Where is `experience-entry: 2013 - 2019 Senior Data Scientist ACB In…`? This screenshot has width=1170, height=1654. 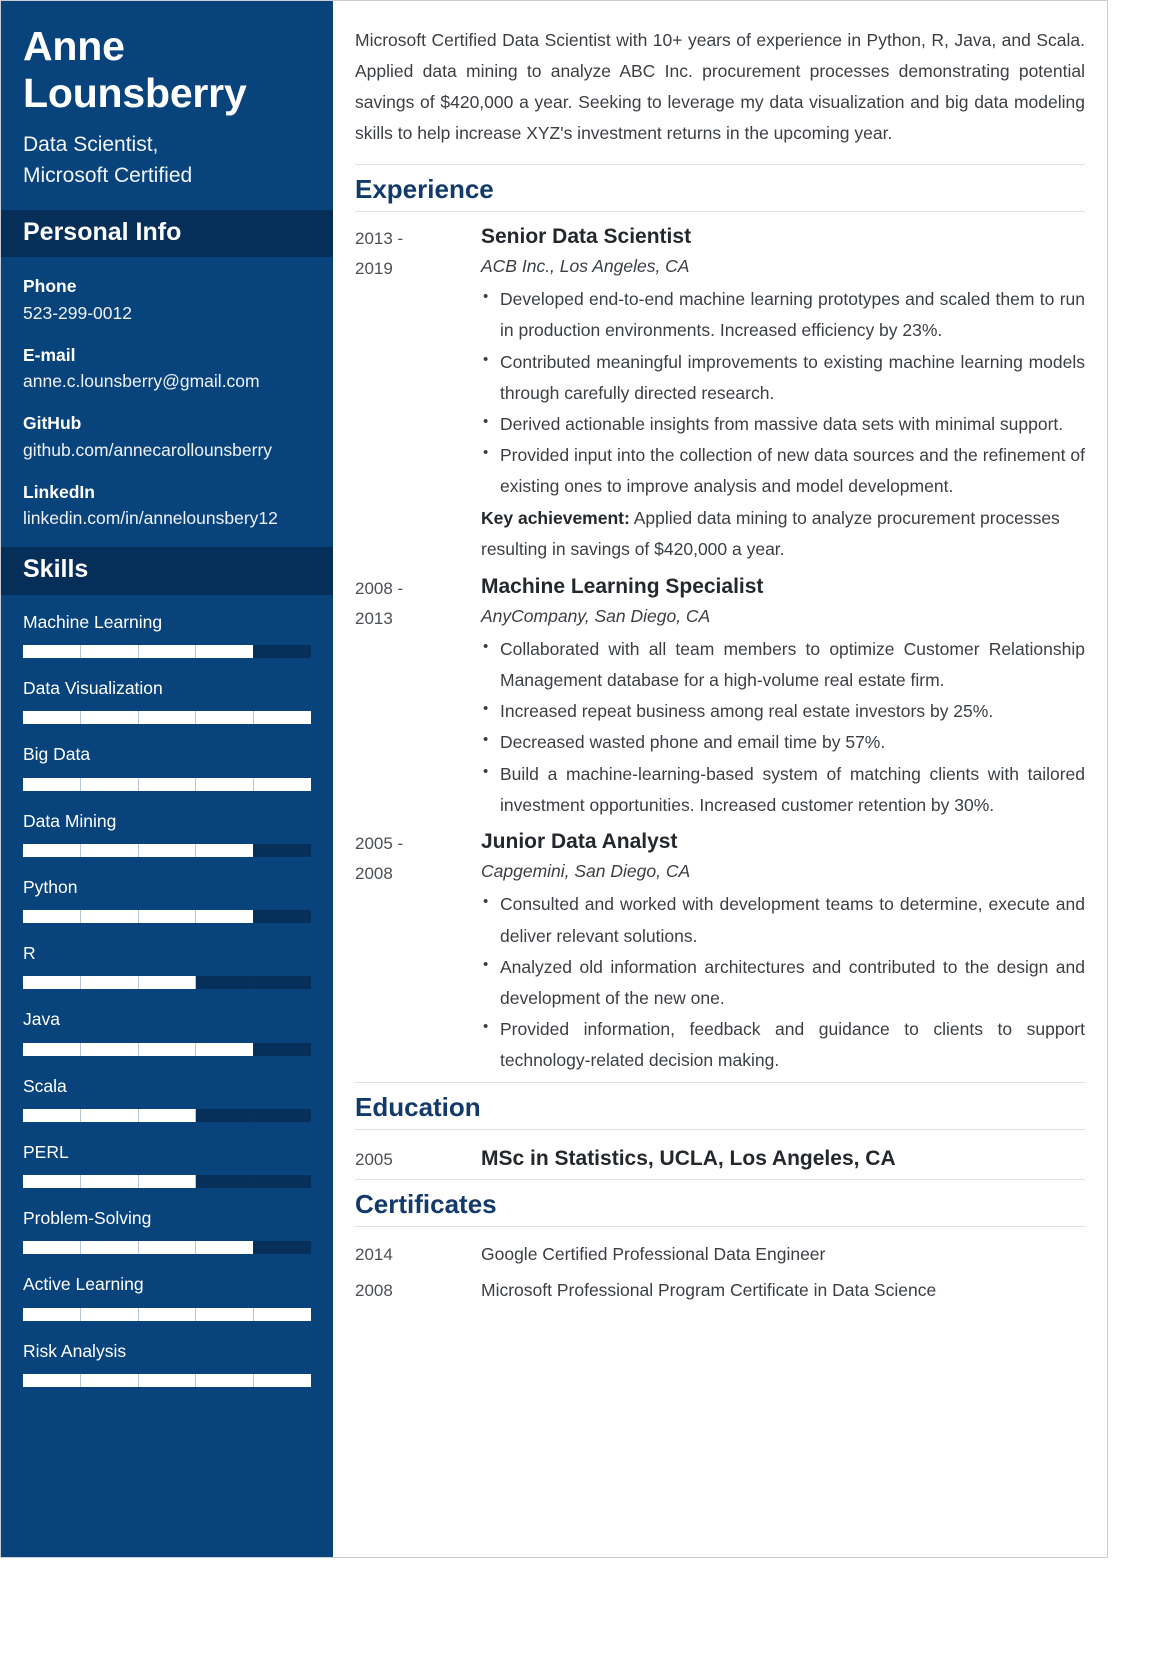 experience-entry: 2013 - 2019 Senior Data Scientist ACB In… is located at coordinates (720, 394).